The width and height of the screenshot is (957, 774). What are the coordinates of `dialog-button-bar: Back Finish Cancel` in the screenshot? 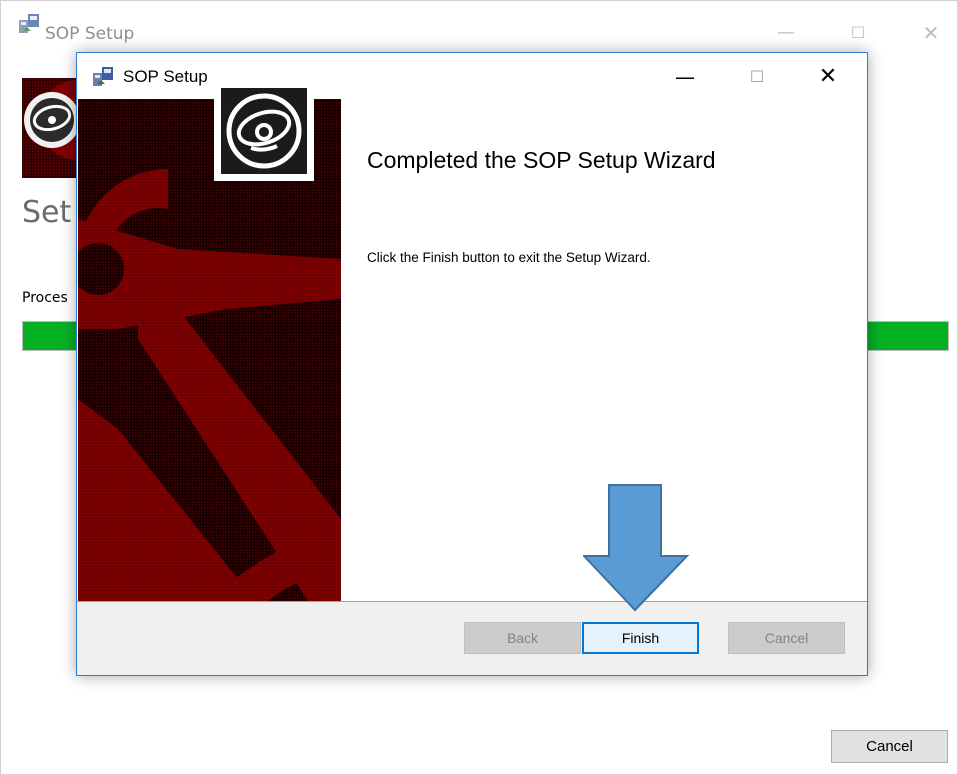 It's located at (472, 638).